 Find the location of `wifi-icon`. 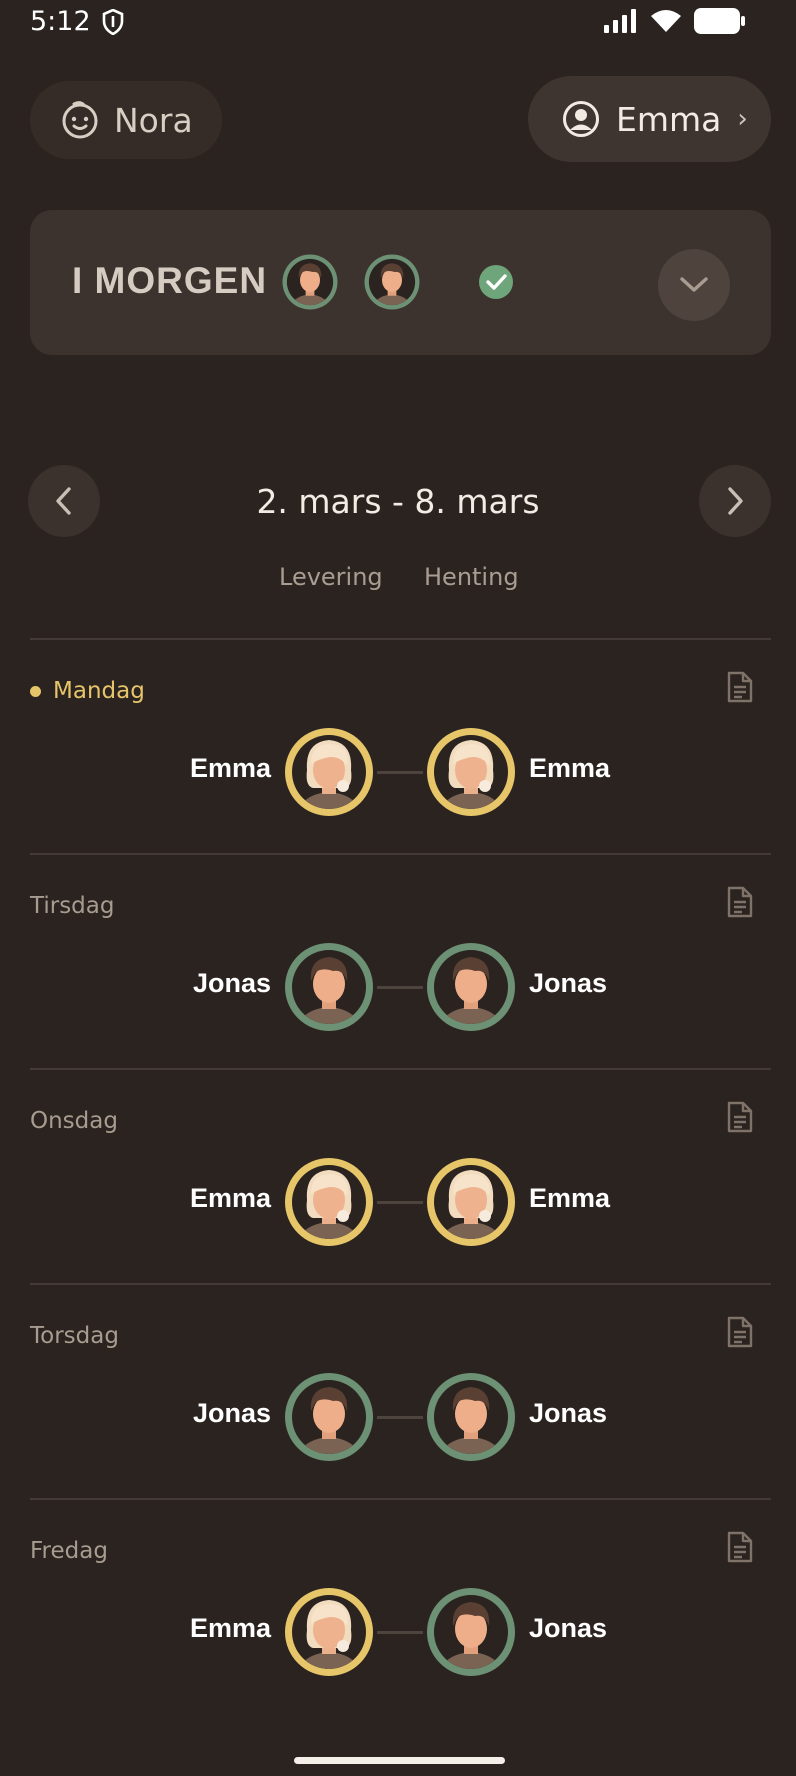

wifi-icon is located at coordinates (666, 21).